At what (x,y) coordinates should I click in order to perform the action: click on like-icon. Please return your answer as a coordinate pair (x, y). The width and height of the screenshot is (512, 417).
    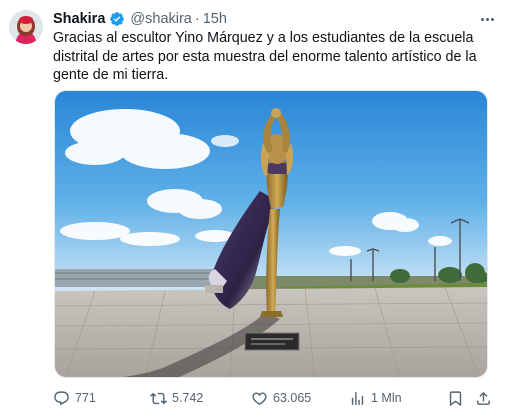
    Looking at the image, I should click on (259, 398).